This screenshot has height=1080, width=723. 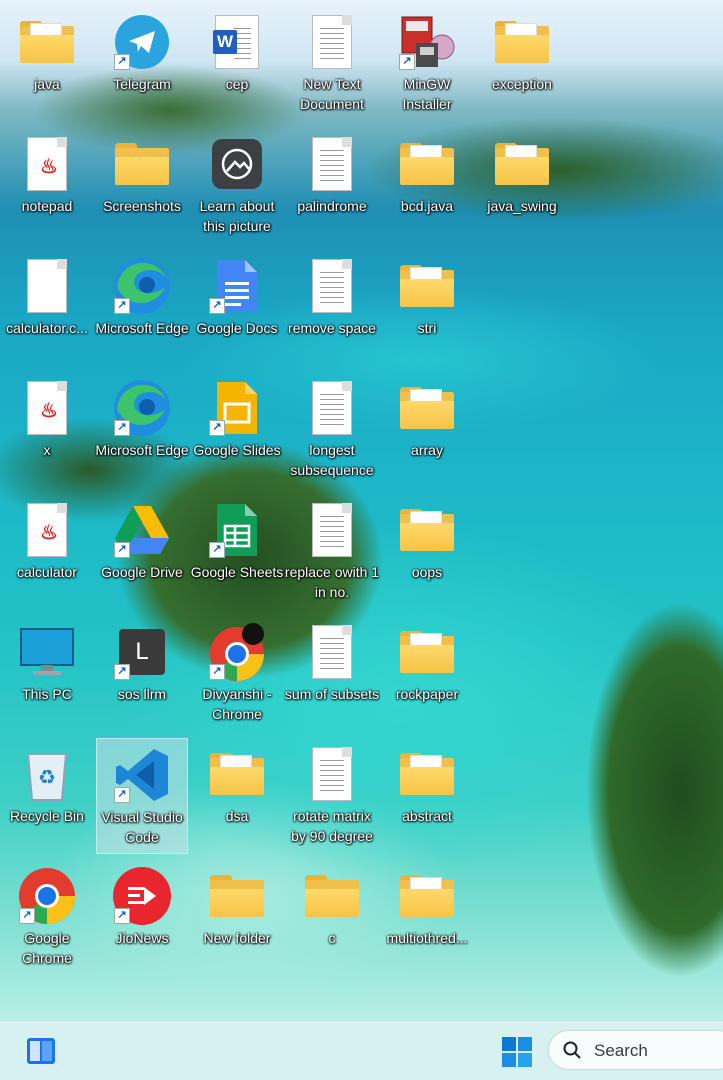 I want to click on icon-label: Divyanshi - Chrome, so click(x=237, y=704).